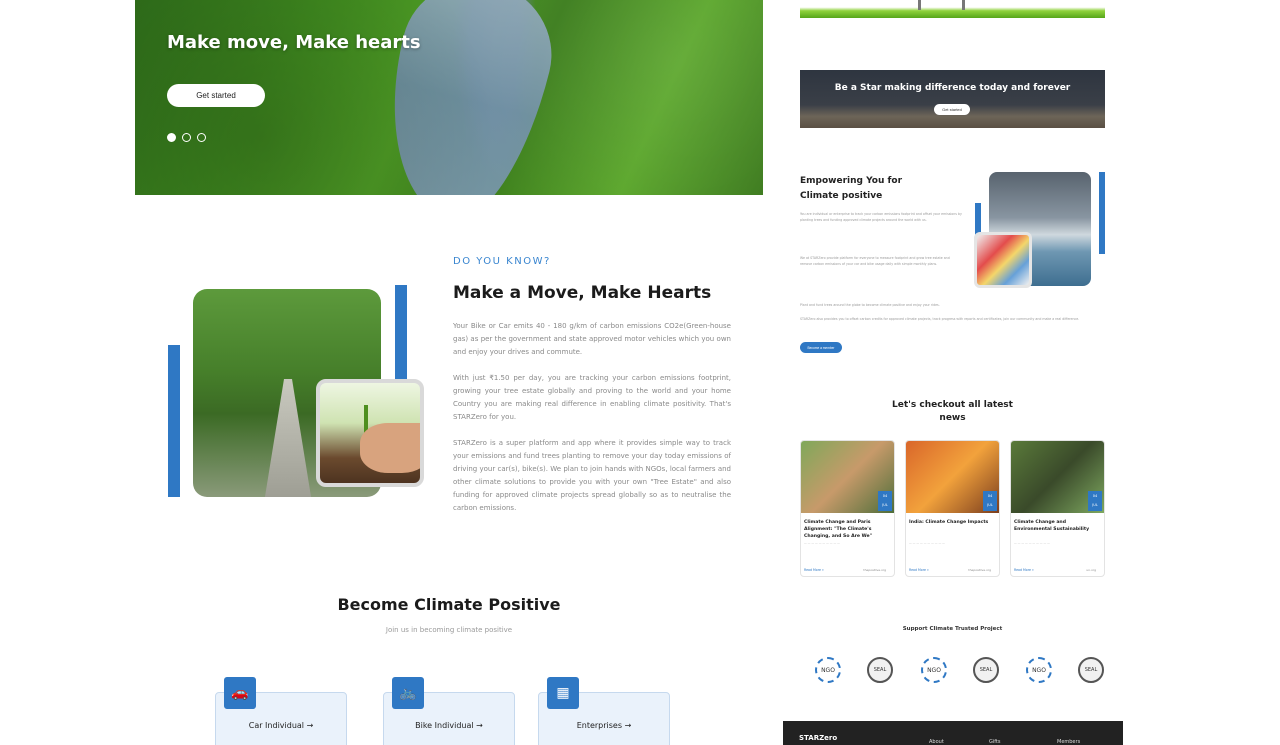 Image resolution: width=1280 pixels, height=745 pixels. Describe the element at coordinates (1040, 230) in the screenshot. I see `empowering-images` at that location.